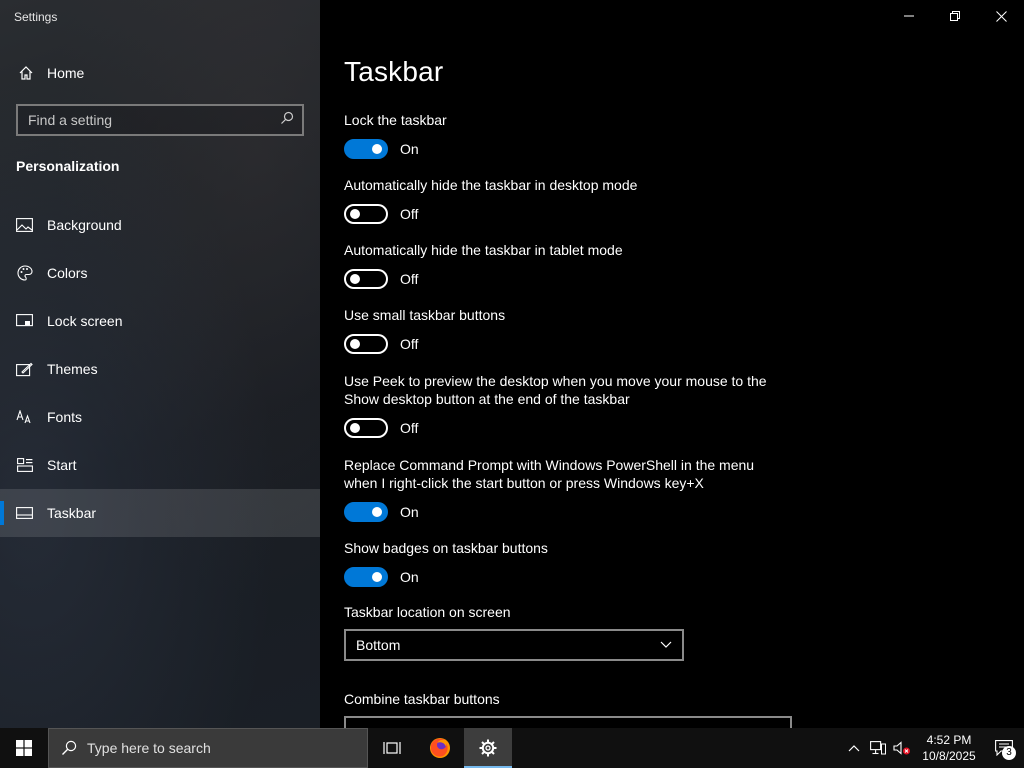 The image size is (1024, 768). I want to click on peek-toggle, so click(366, 428).